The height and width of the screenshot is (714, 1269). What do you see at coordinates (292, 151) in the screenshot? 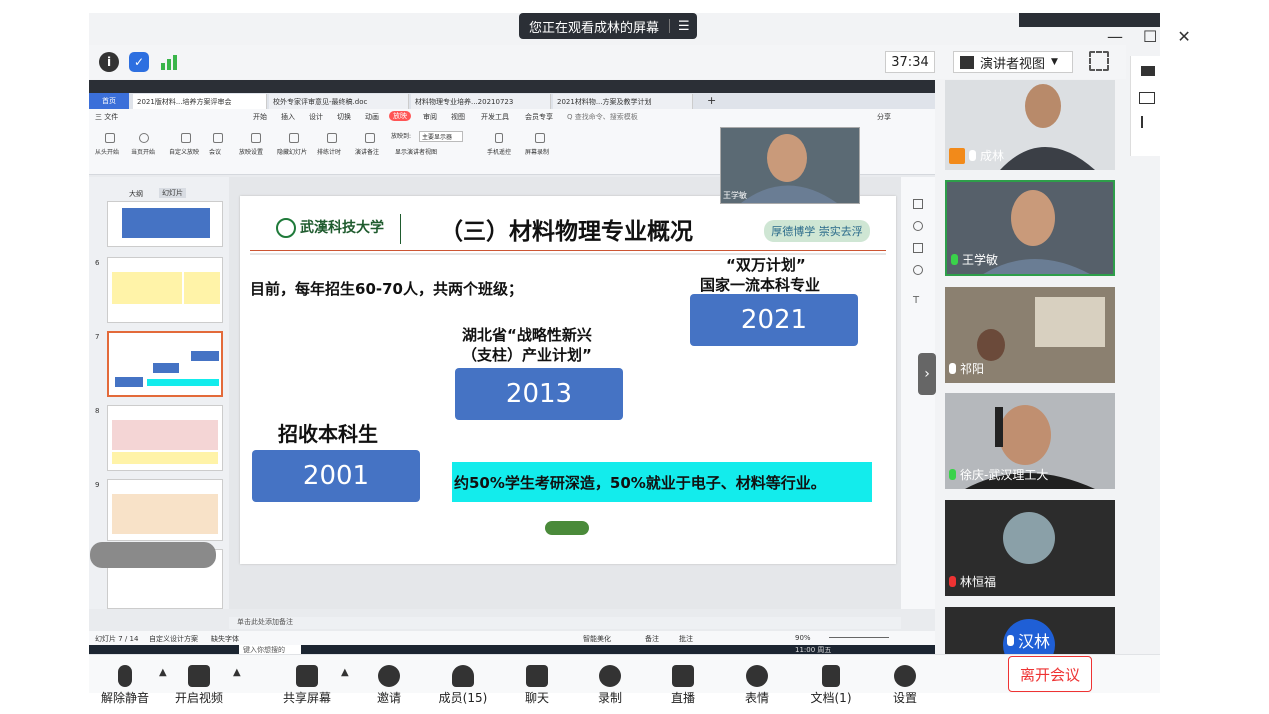
I see `ribbon-hide-slide: 隐藏幻灯片` at bounding box center [292, 151].